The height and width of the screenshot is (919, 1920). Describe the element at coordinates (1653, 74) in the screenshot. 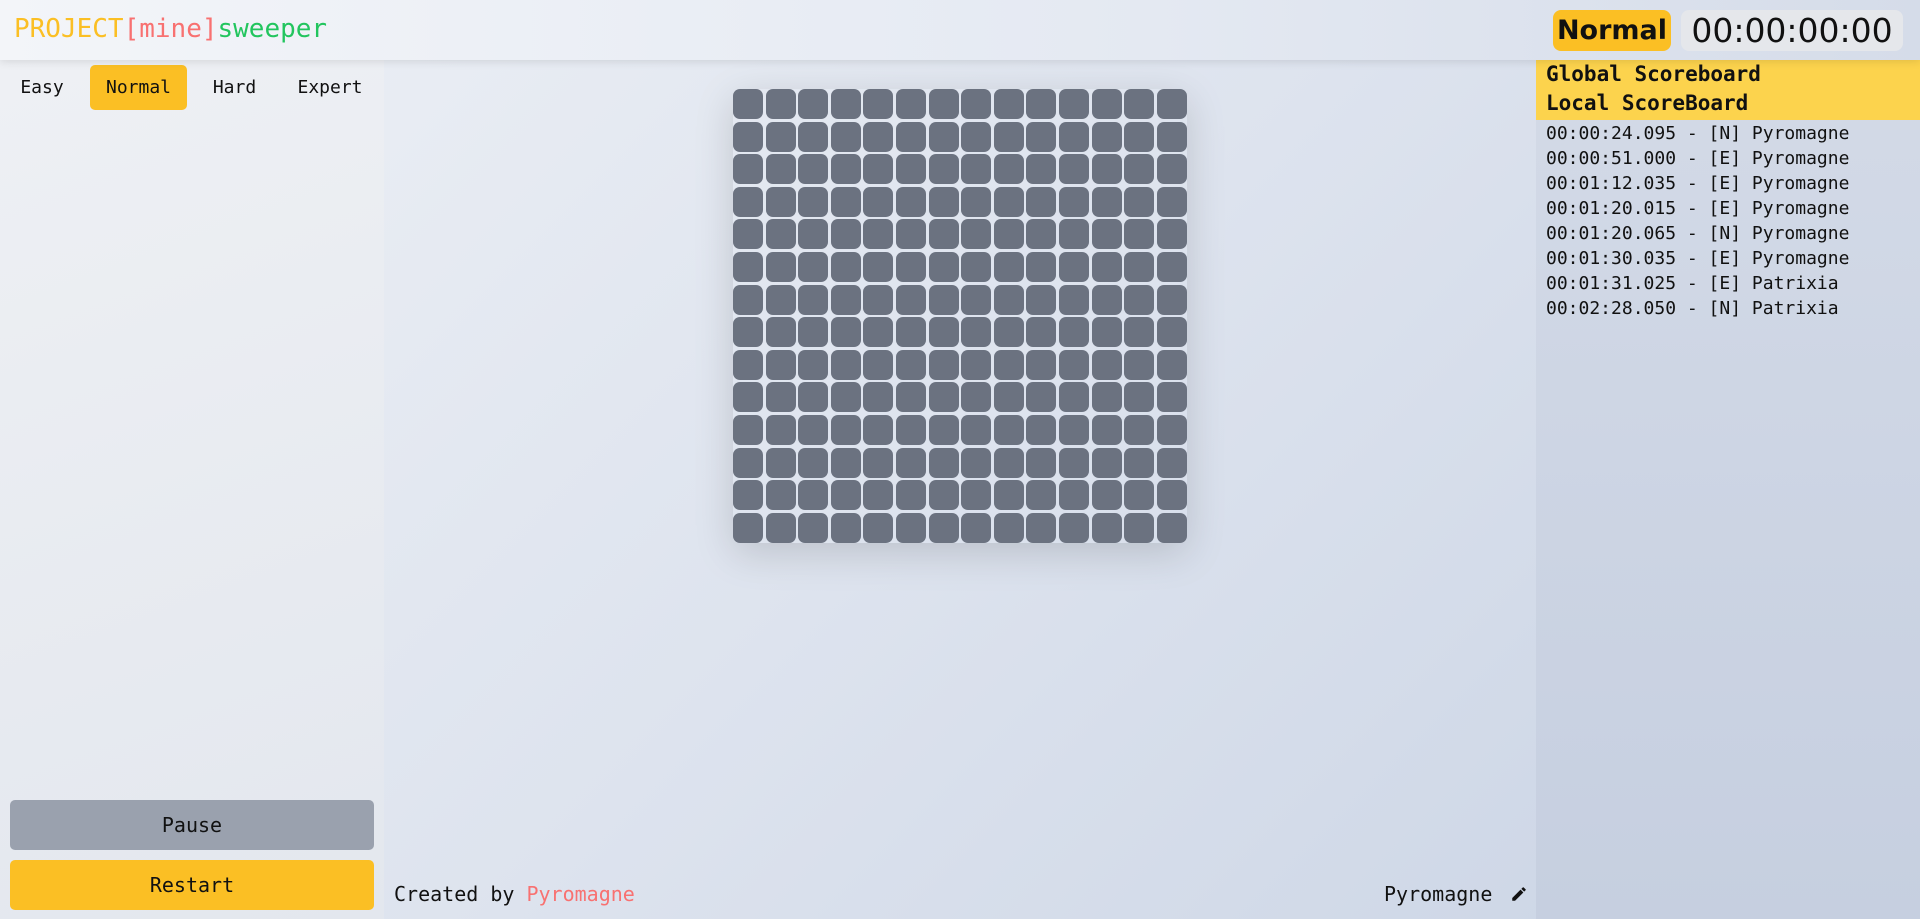

I see `tab-global-scoreboard: Global Scoreboard` at that location.